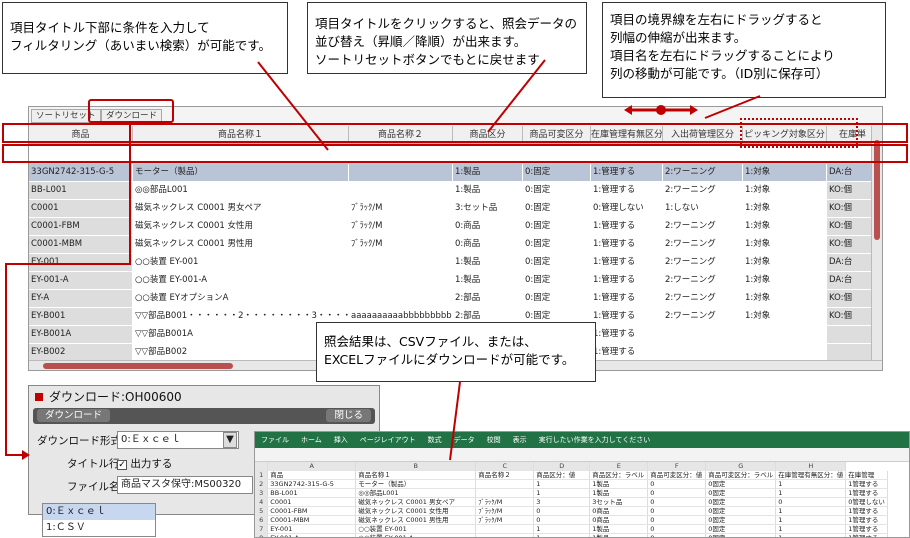 This screenshot has width=910, height=538. Describe the element at coordinates (866, 493) in the screenshot. I see `sheet-cell: 1管理する` at that location.